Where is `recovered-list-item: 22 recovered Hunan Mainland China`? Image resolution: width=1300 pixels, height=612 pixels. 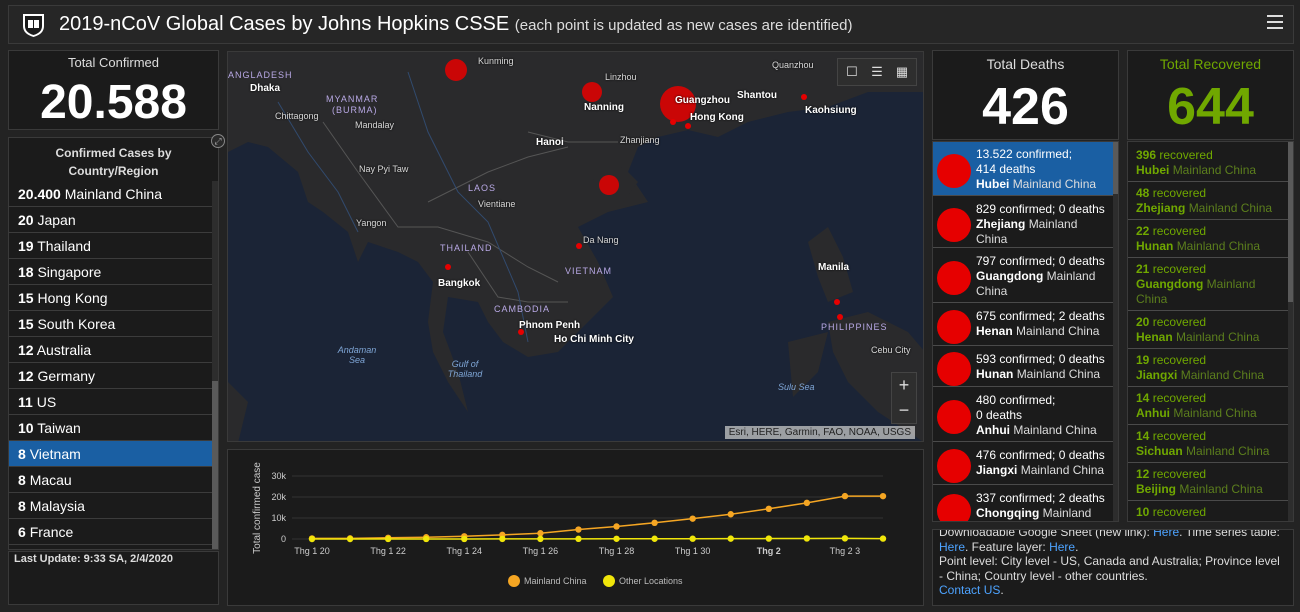
recovered-list-item: 22 recovered Hunan Mainland China is located at coordinates (1208, 239).